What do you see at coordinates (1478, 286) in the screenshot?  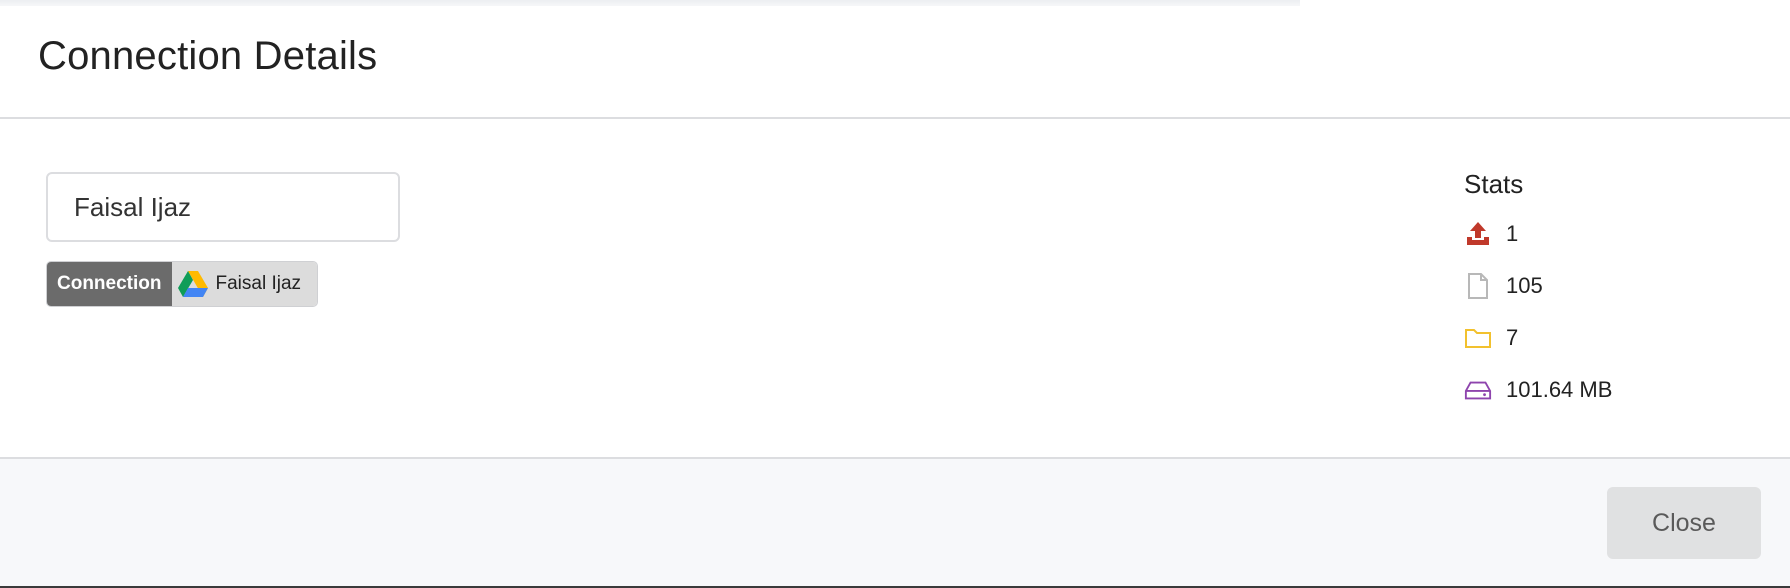 I see `file-icon` at bounding box center [1478, 286].